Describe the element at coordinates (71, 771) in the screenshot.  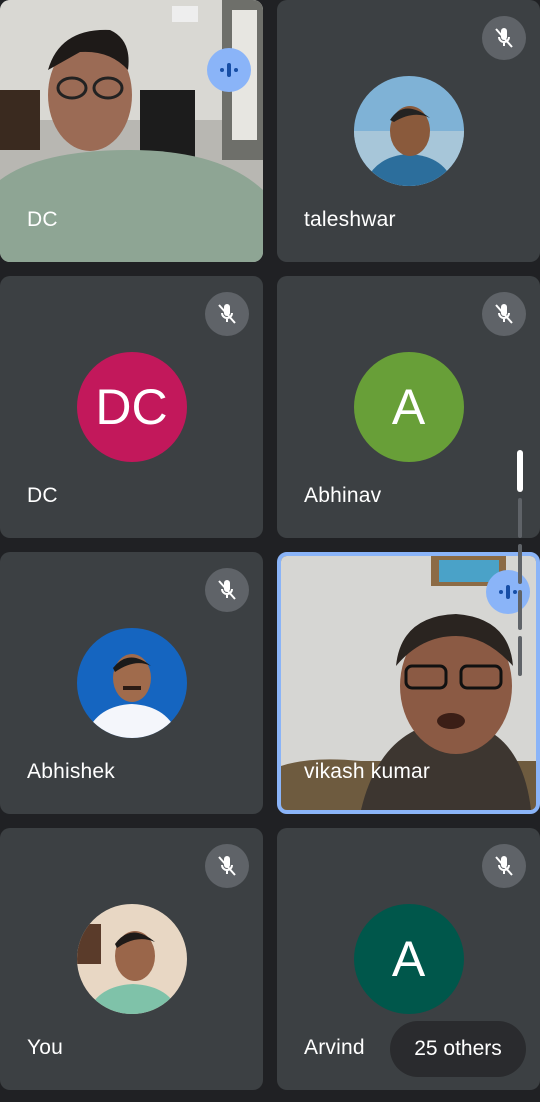
I see `participant-name: Abhishek` at that location.